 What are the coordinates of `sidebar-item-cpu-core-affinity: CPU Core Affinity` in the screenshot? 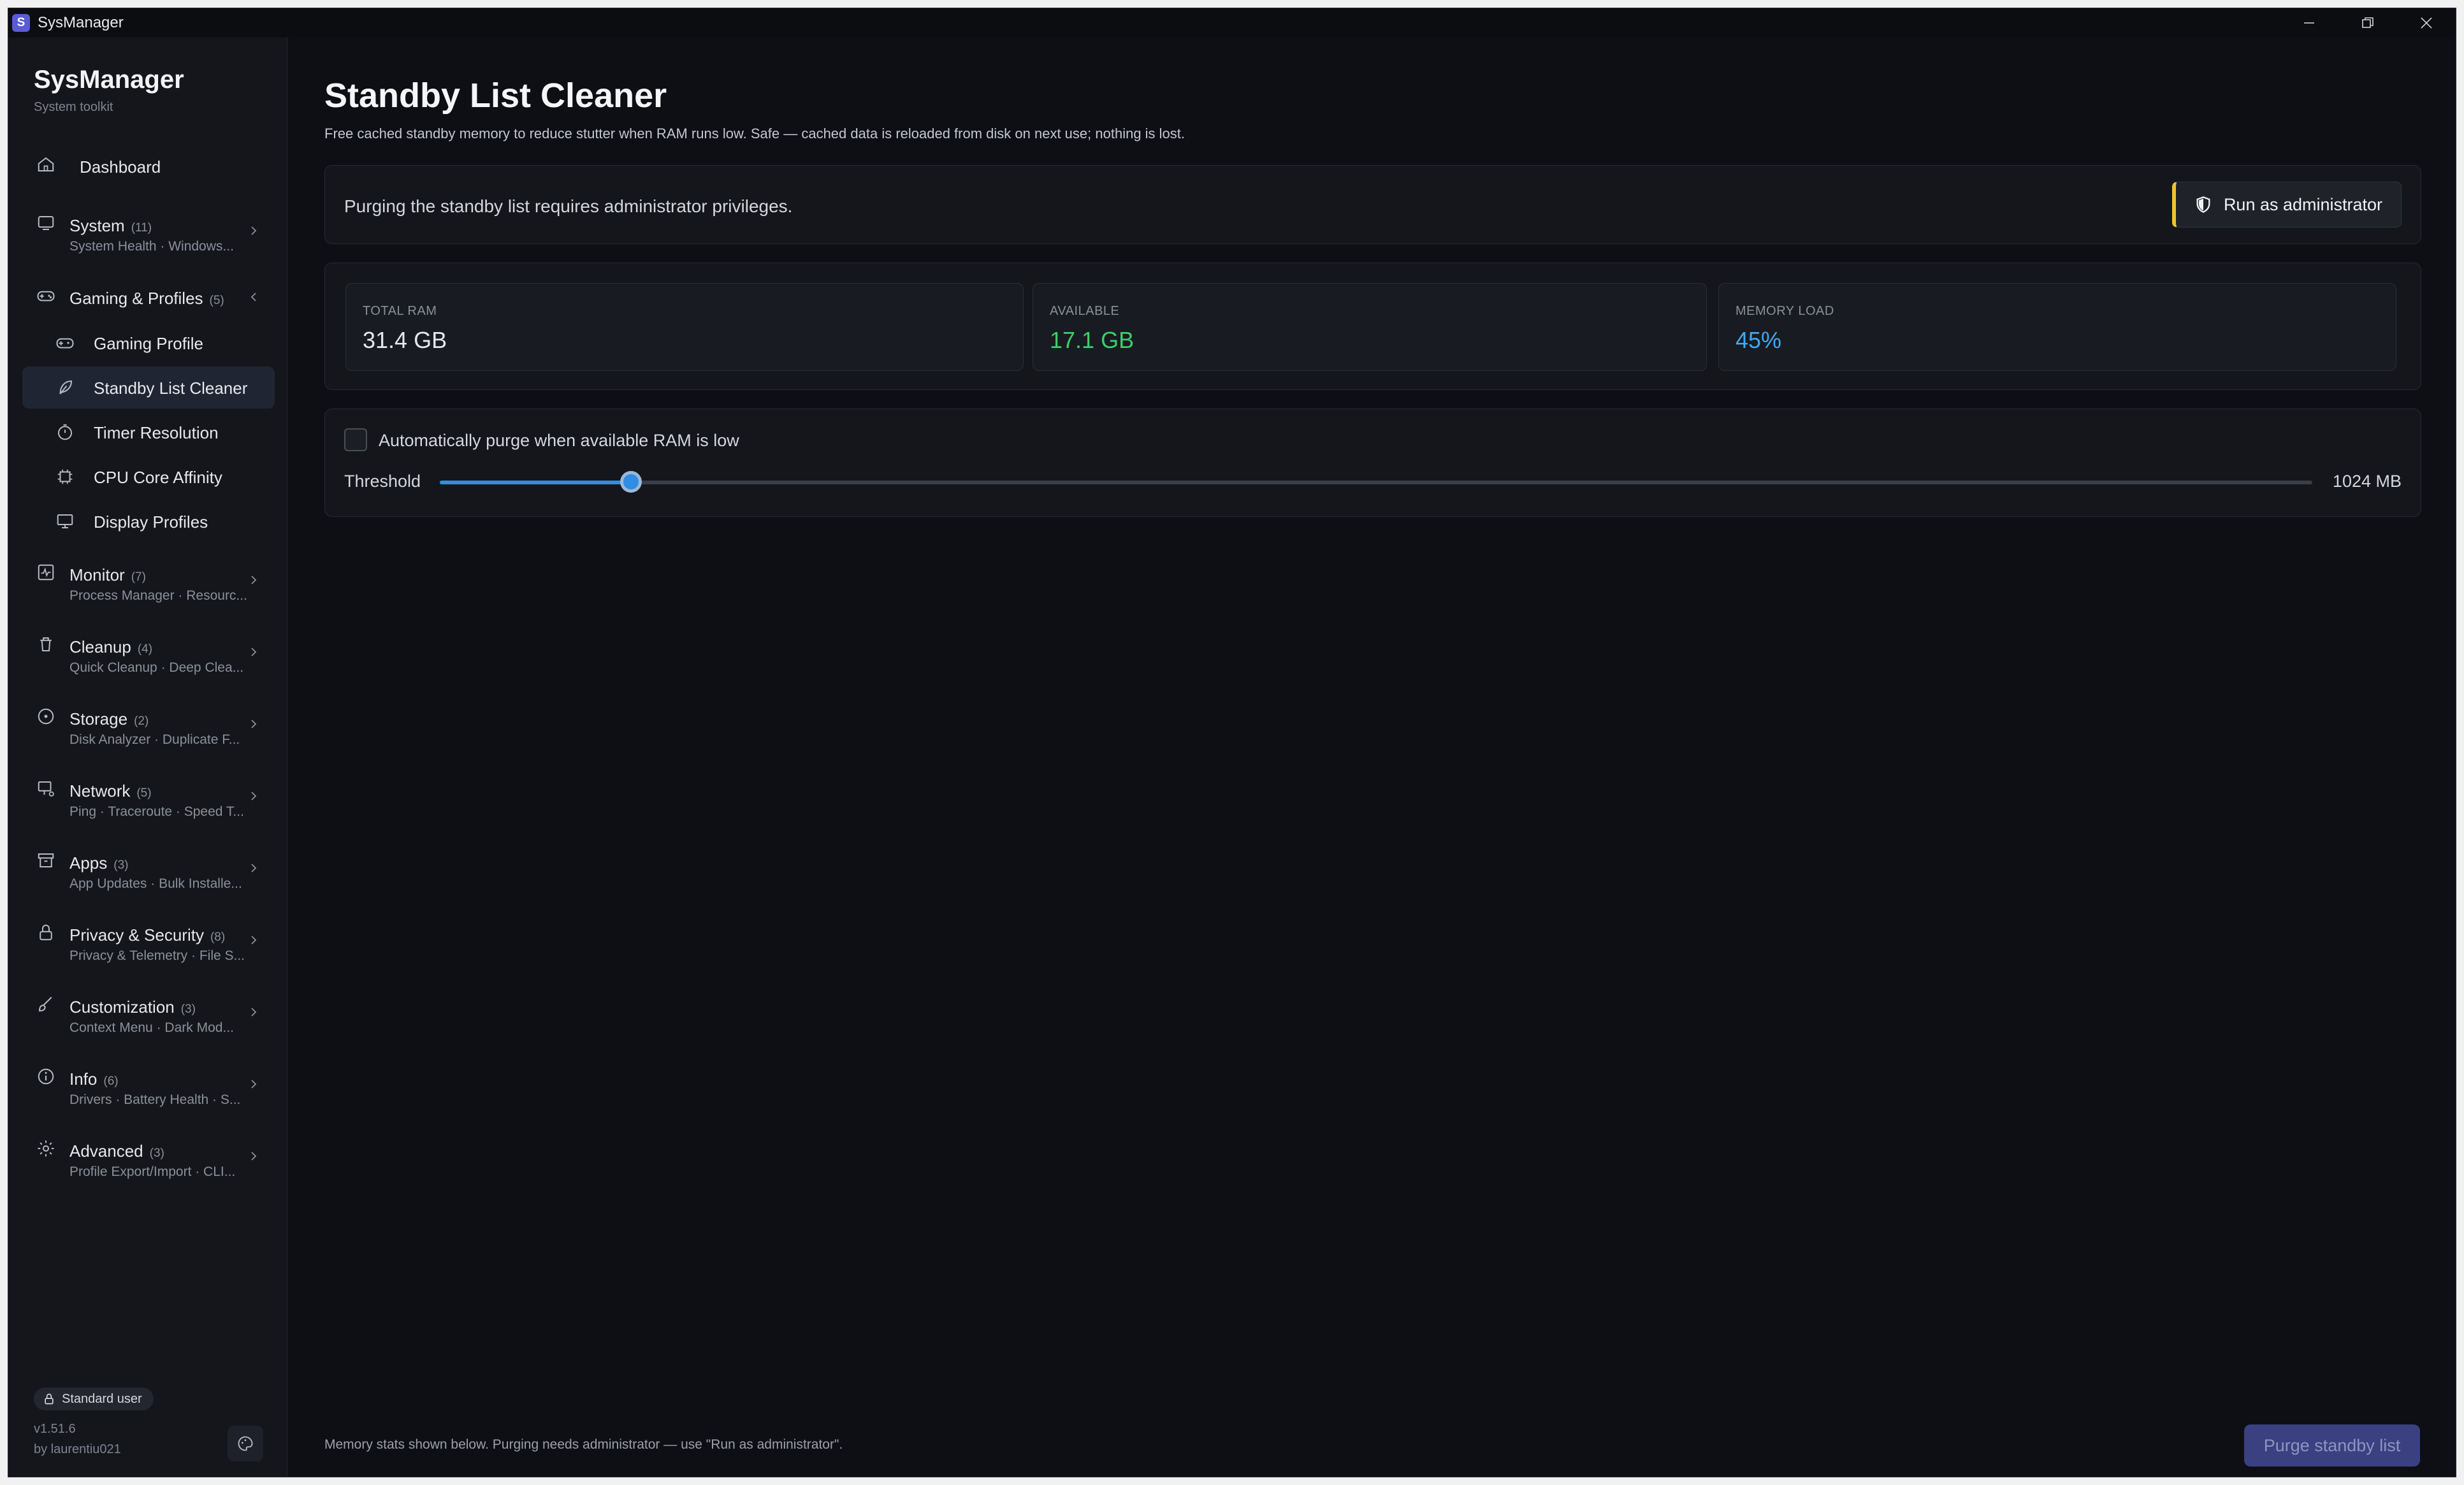 It's located at (153, 477).